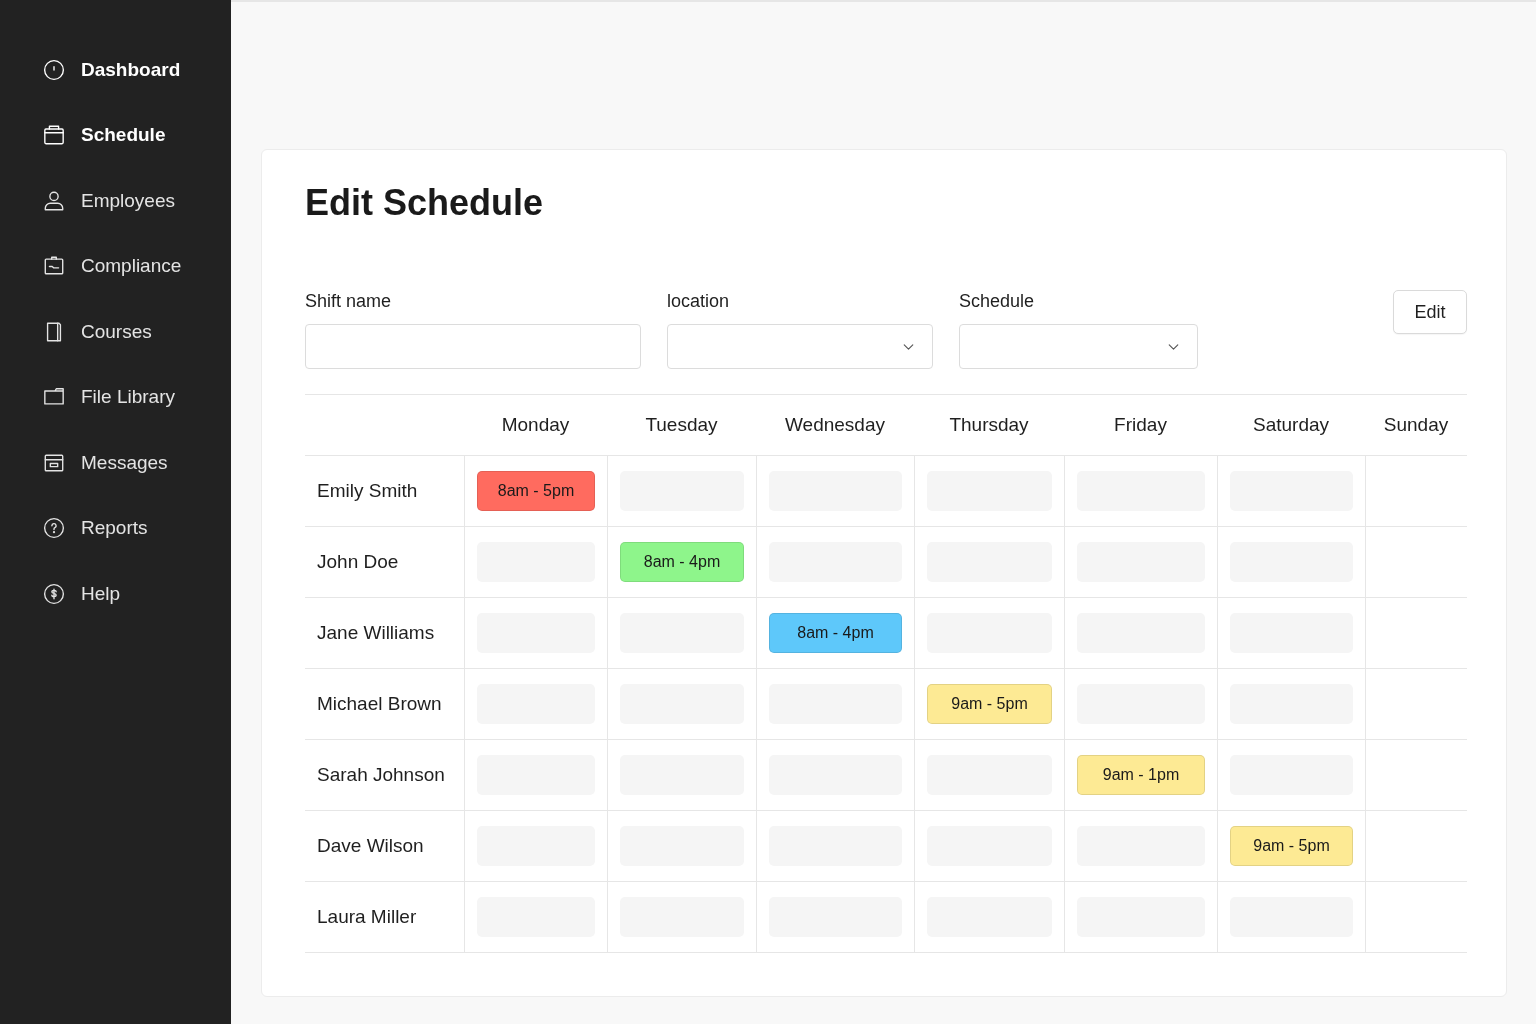  What do you see at coordinates (425, 203) in the screenshot?
I see `page-title: Edit Schedule` at bounding box center [425, 203].